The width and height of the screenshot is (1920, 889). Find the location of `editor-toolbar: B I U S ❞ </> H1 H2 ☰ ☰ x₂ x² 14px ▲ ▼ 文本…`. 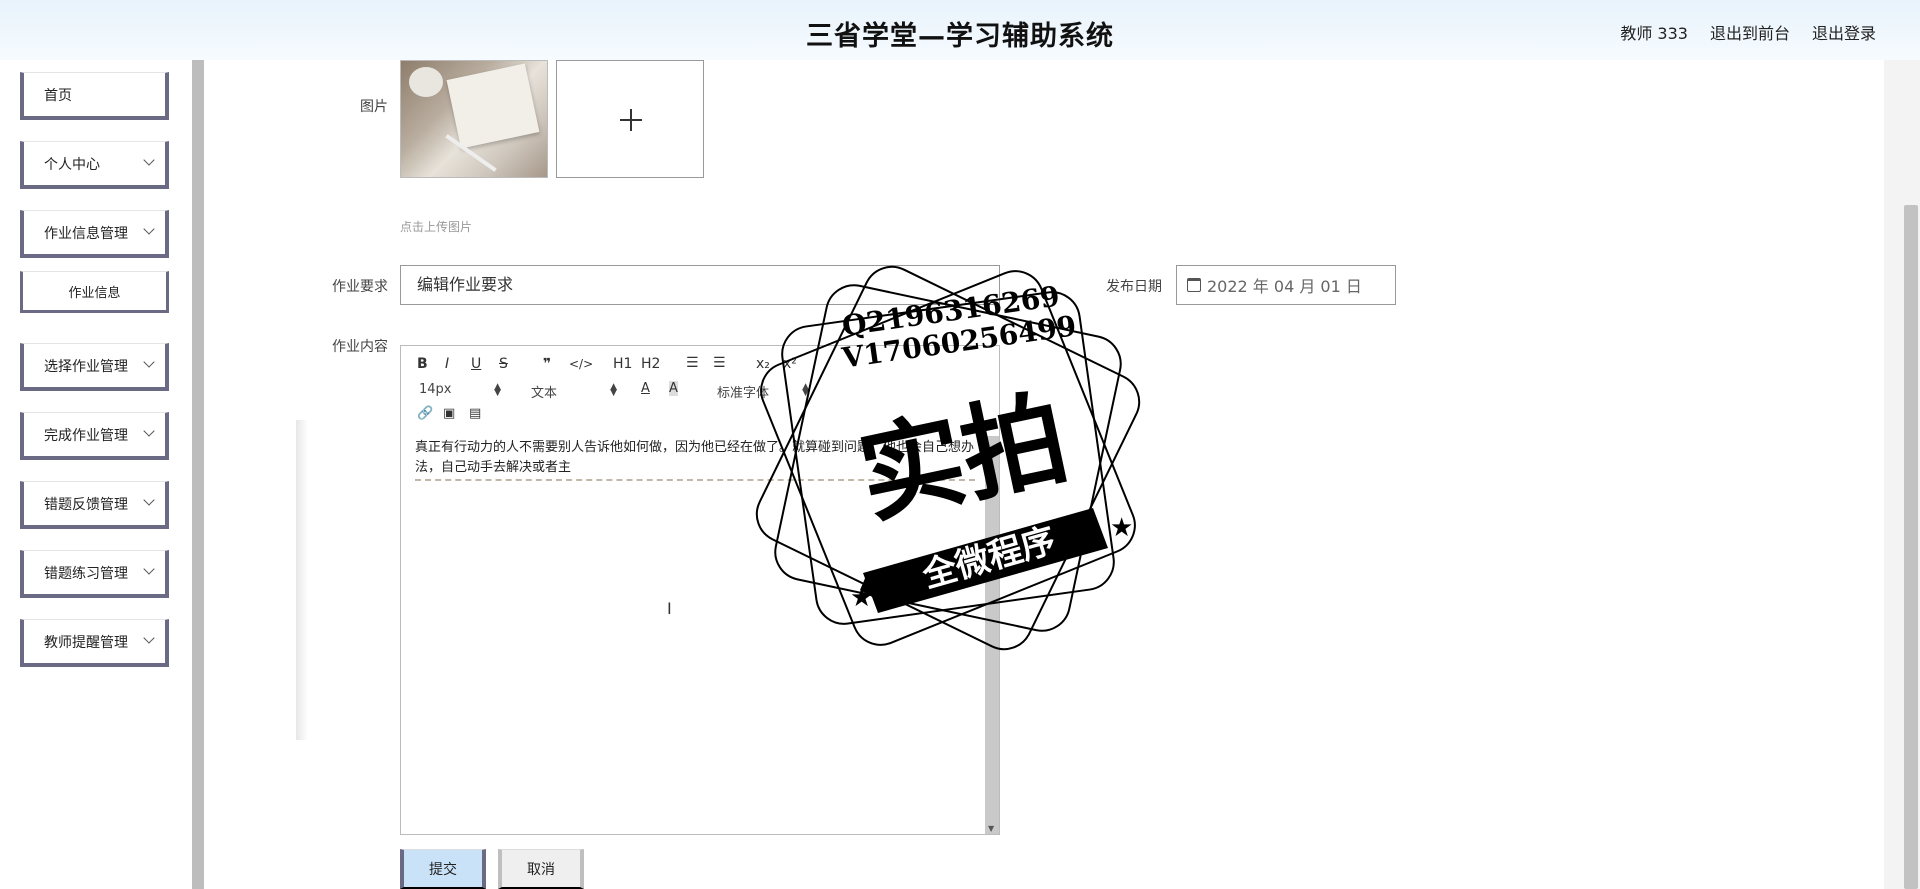

editor-toolbar: B I U S ❞ </> H1 H2 ☰ ☰ x₂ x² 14px ▲ ▼ 文本… is located at coordinates (700, 389).